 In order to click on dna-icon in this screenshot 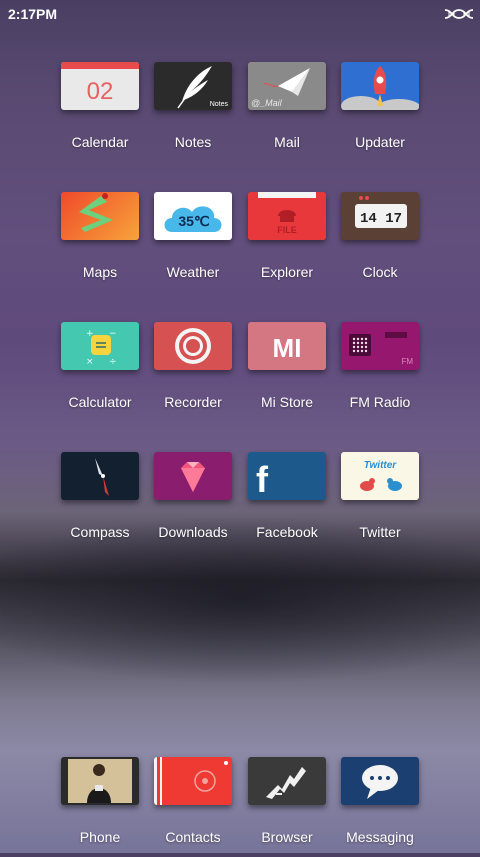, I will do `click(459, 14)`.